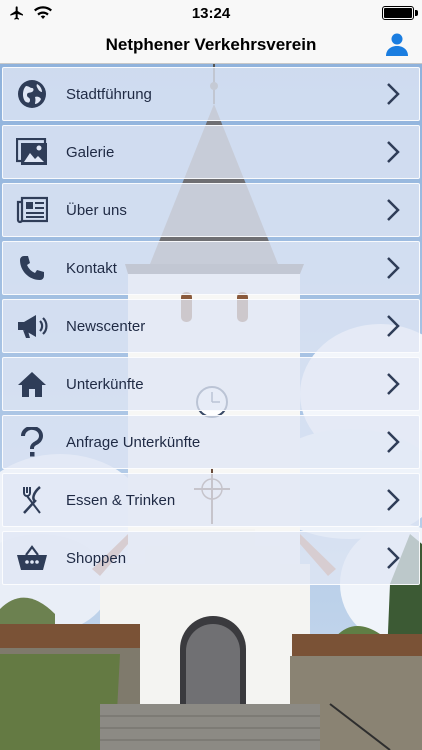  I want to click on phone-icon, so click(32, 268).